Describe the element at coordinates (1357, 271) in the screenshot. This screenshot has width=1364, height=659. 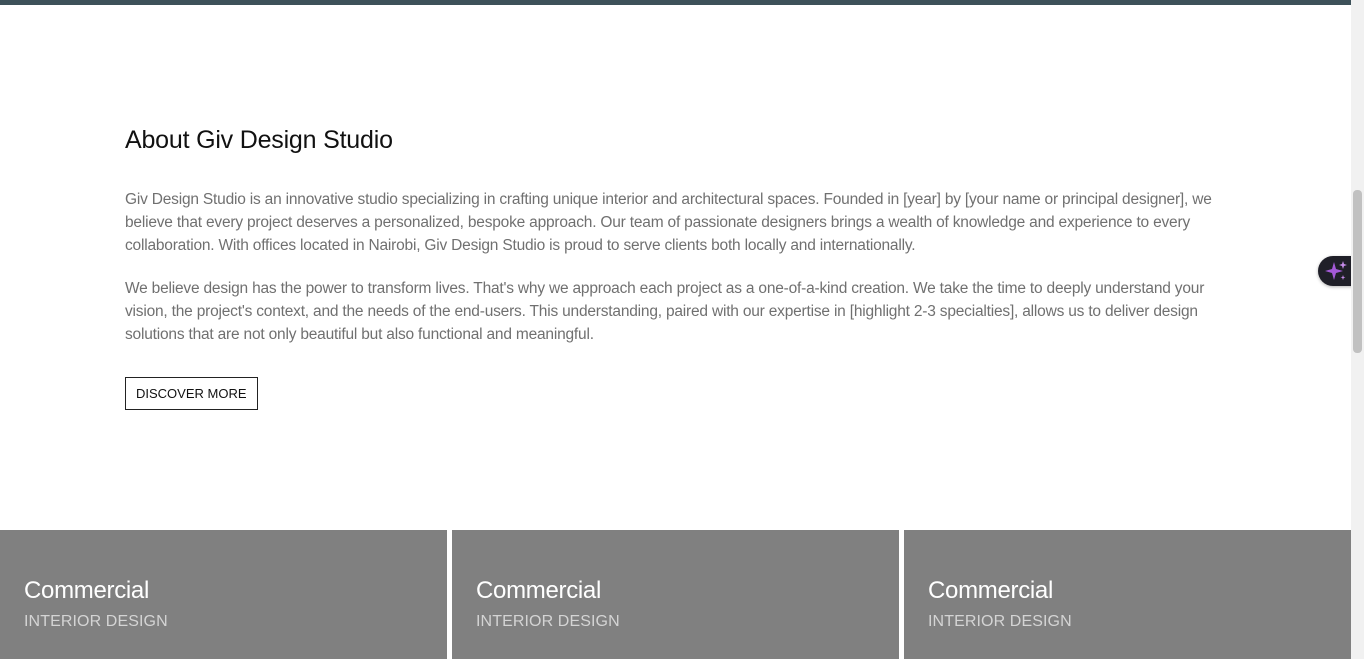
I see `scrollbar-thumb` at that location.